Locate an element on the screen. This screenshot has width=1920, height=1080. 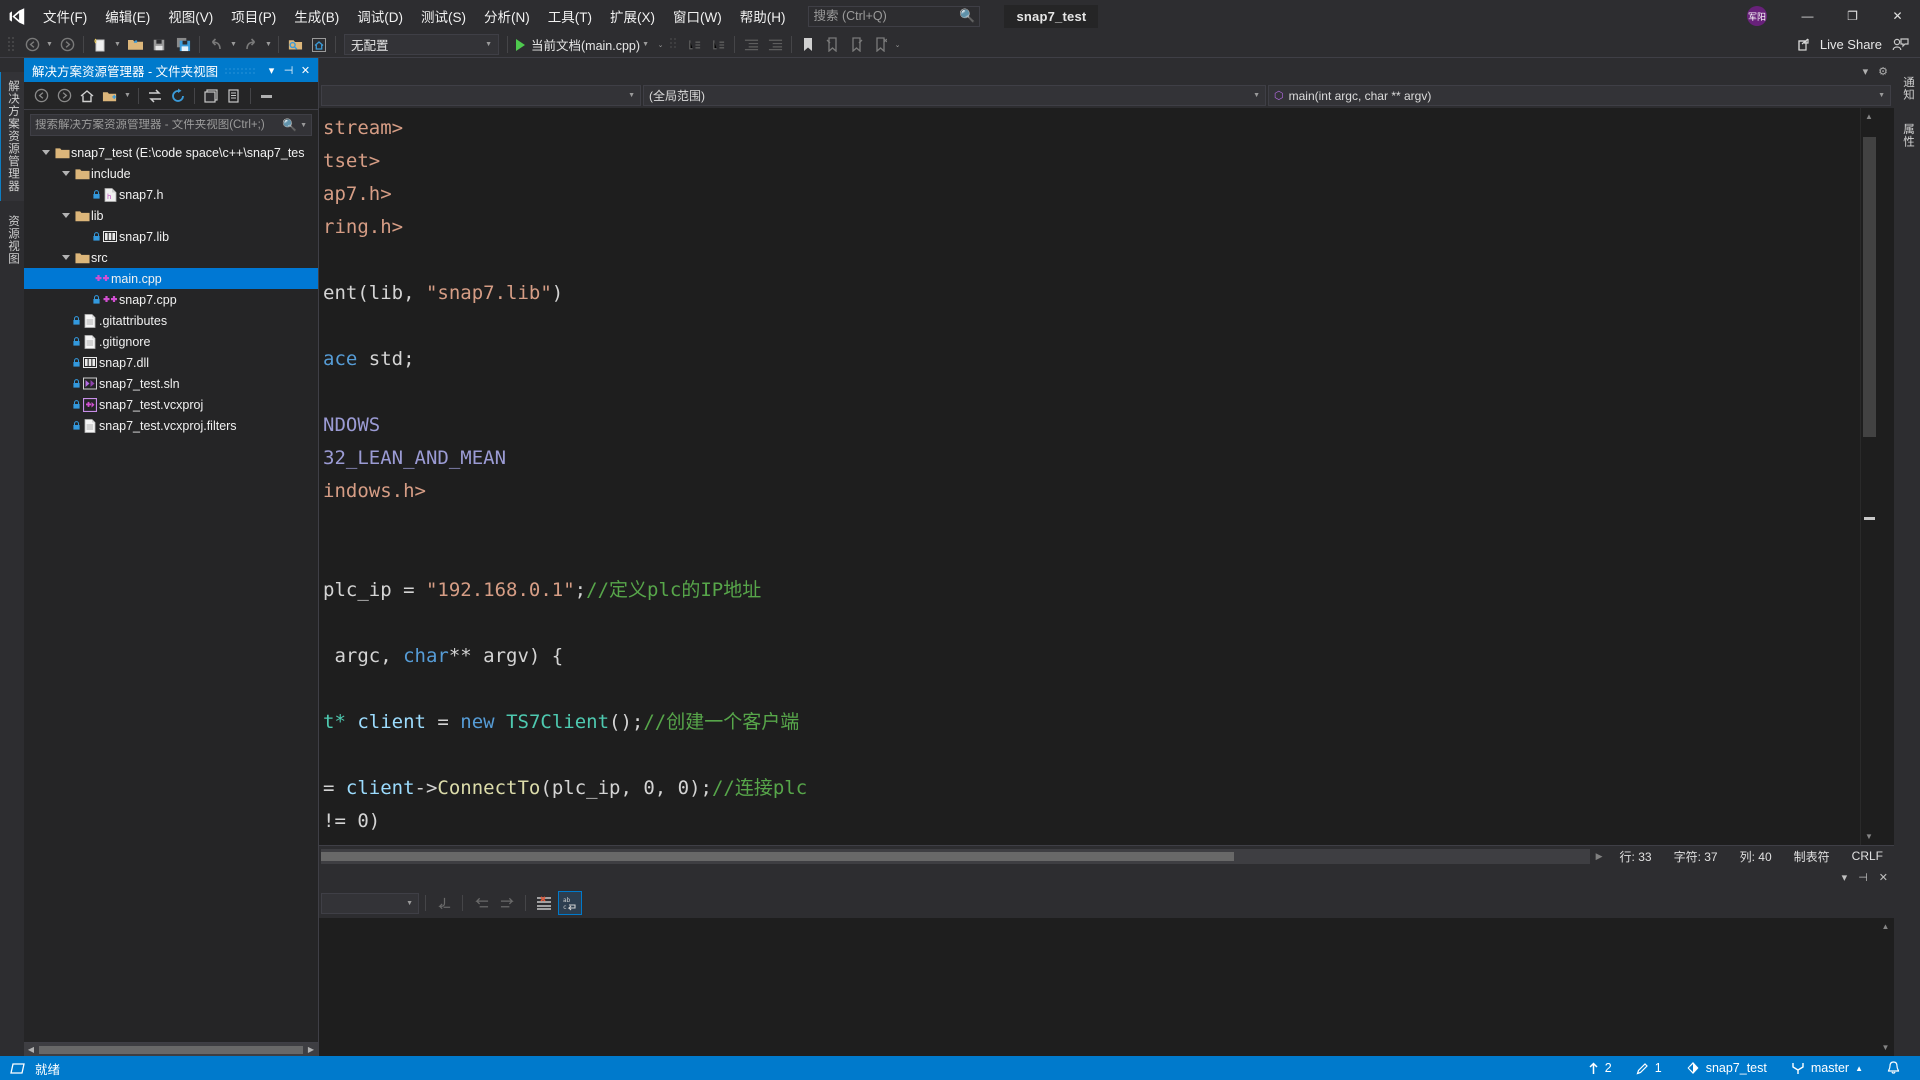
undo-icon is located at coordinates (216, 45).